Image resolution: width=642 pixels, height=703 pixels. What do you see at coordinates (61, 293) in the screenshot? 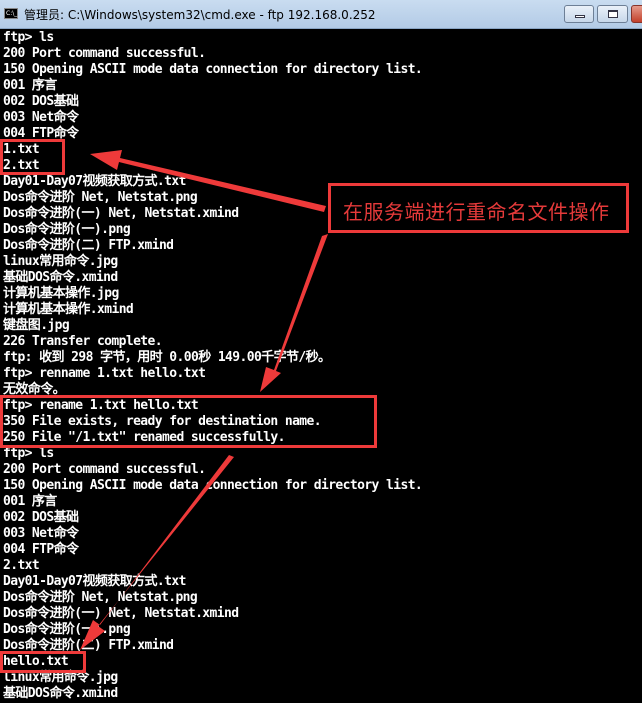
I see `console-line: 计算机基本操作.jpg` at bounding box center [61, 293].